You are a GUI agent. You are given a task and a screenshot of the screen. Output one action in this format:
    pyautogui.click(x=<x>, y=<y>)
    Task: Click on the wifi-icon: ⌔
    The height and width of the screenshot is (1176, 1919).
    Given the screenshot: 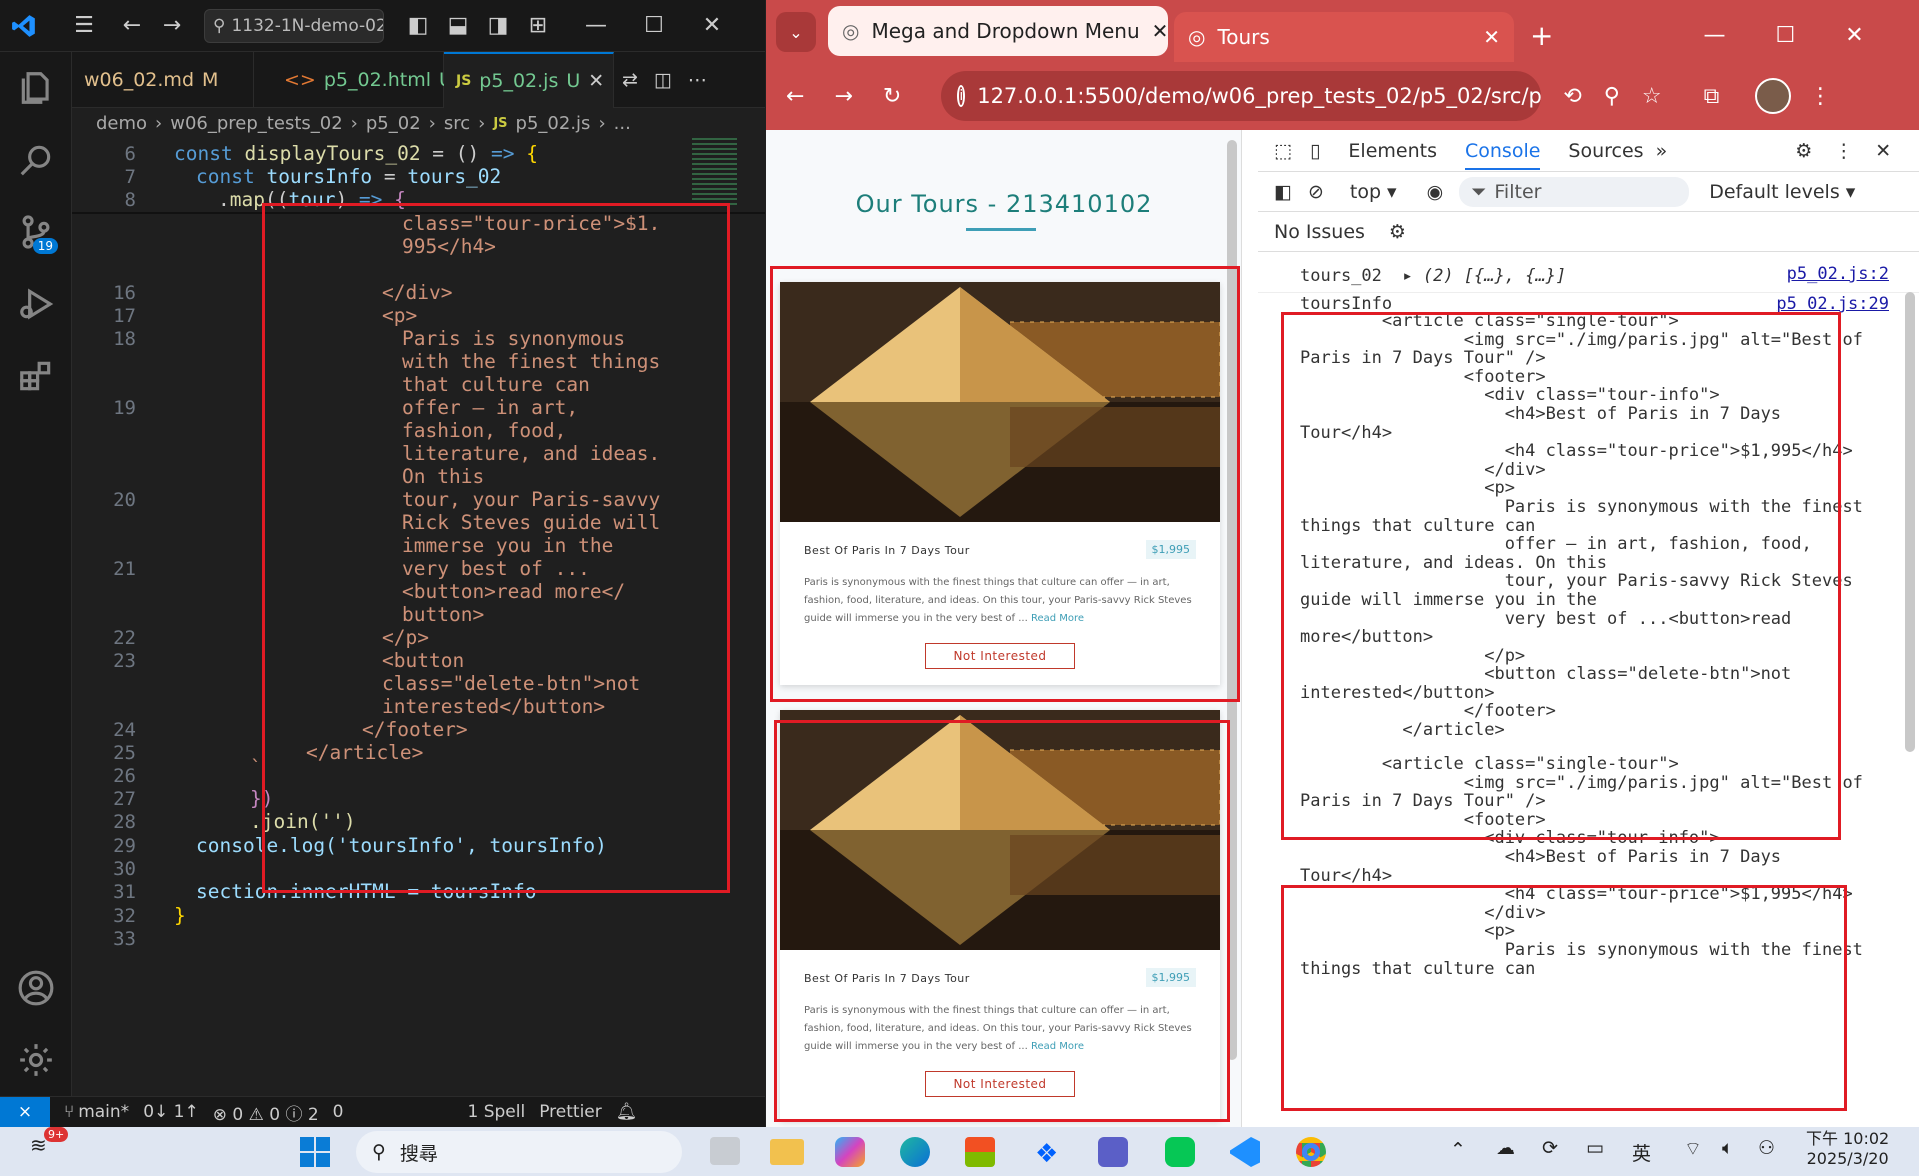 What is the action you would take?
    pyautogui.click(x=1693, y=1149)
    